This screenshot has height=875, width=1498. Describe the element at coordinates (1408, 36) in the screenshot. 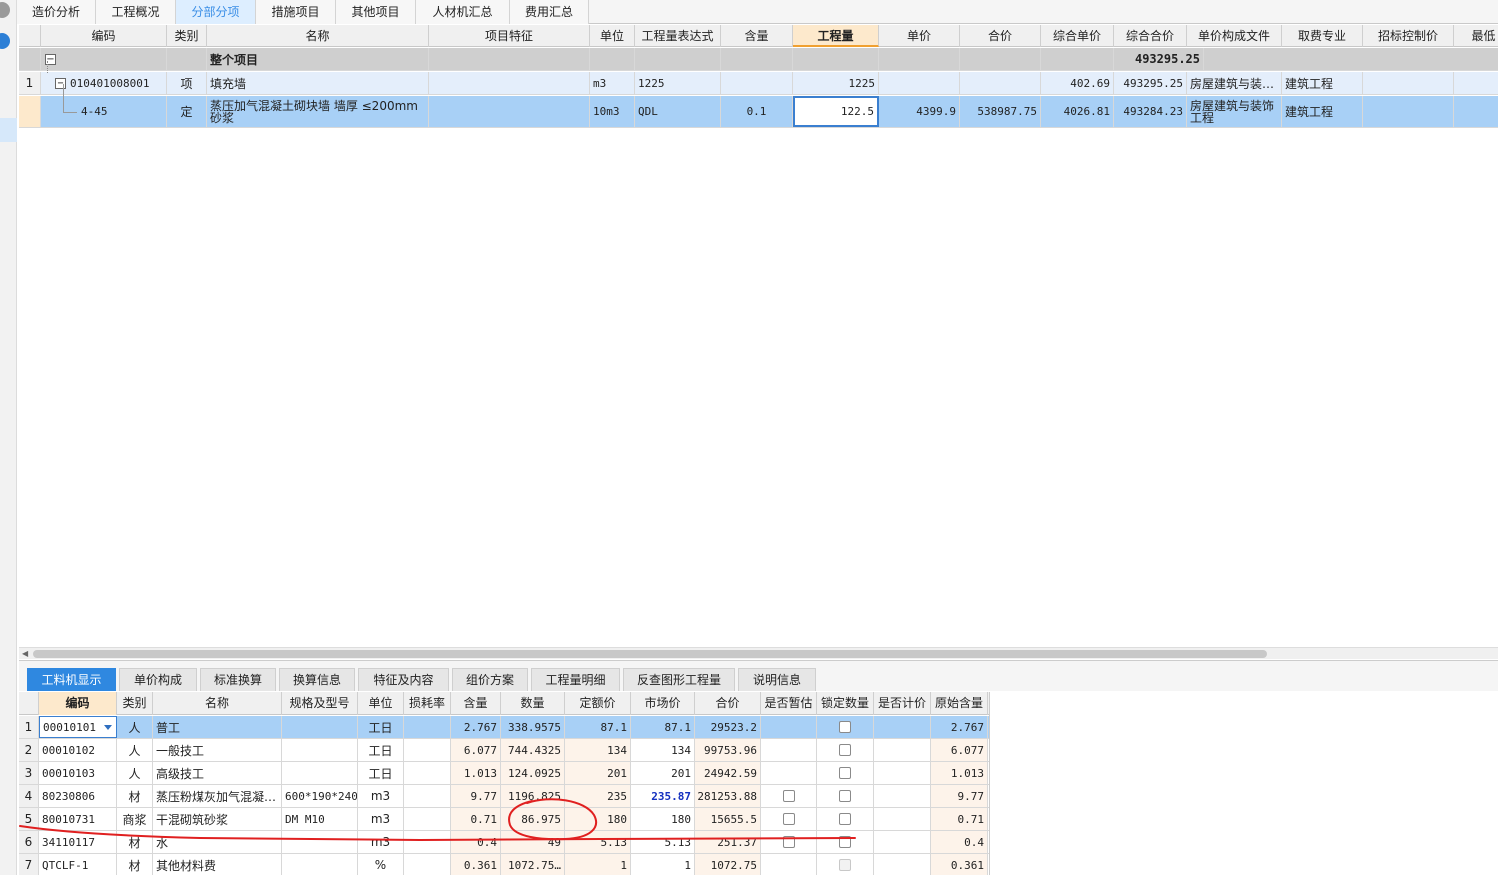

I see `col-tender-control-price: 招标控制价` at that location.